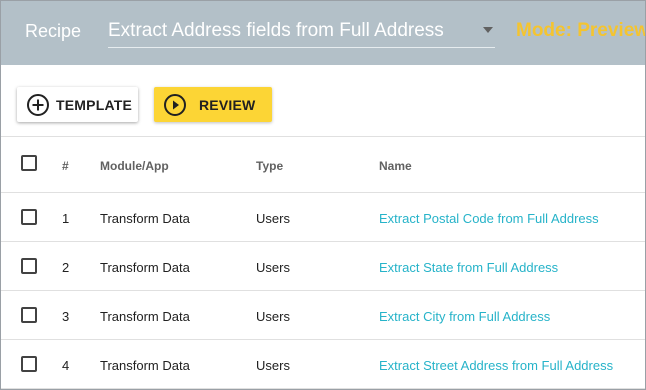 This screenshot has width=646, height=390. I want to click on column-header-name: Name, so click(395, 166).